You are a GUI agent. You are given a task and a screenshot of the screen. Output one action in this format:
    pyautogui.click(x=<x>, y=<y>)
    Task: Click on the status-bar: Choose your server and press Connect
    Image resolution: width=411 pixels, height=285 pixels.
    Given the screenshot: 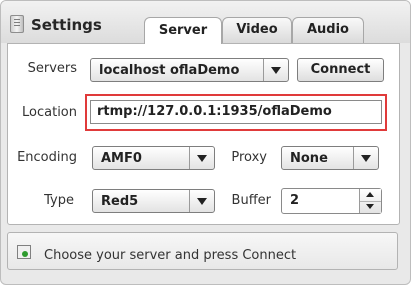 What is the action you would take?
    pyautogui.click(x=202, y=251)
    